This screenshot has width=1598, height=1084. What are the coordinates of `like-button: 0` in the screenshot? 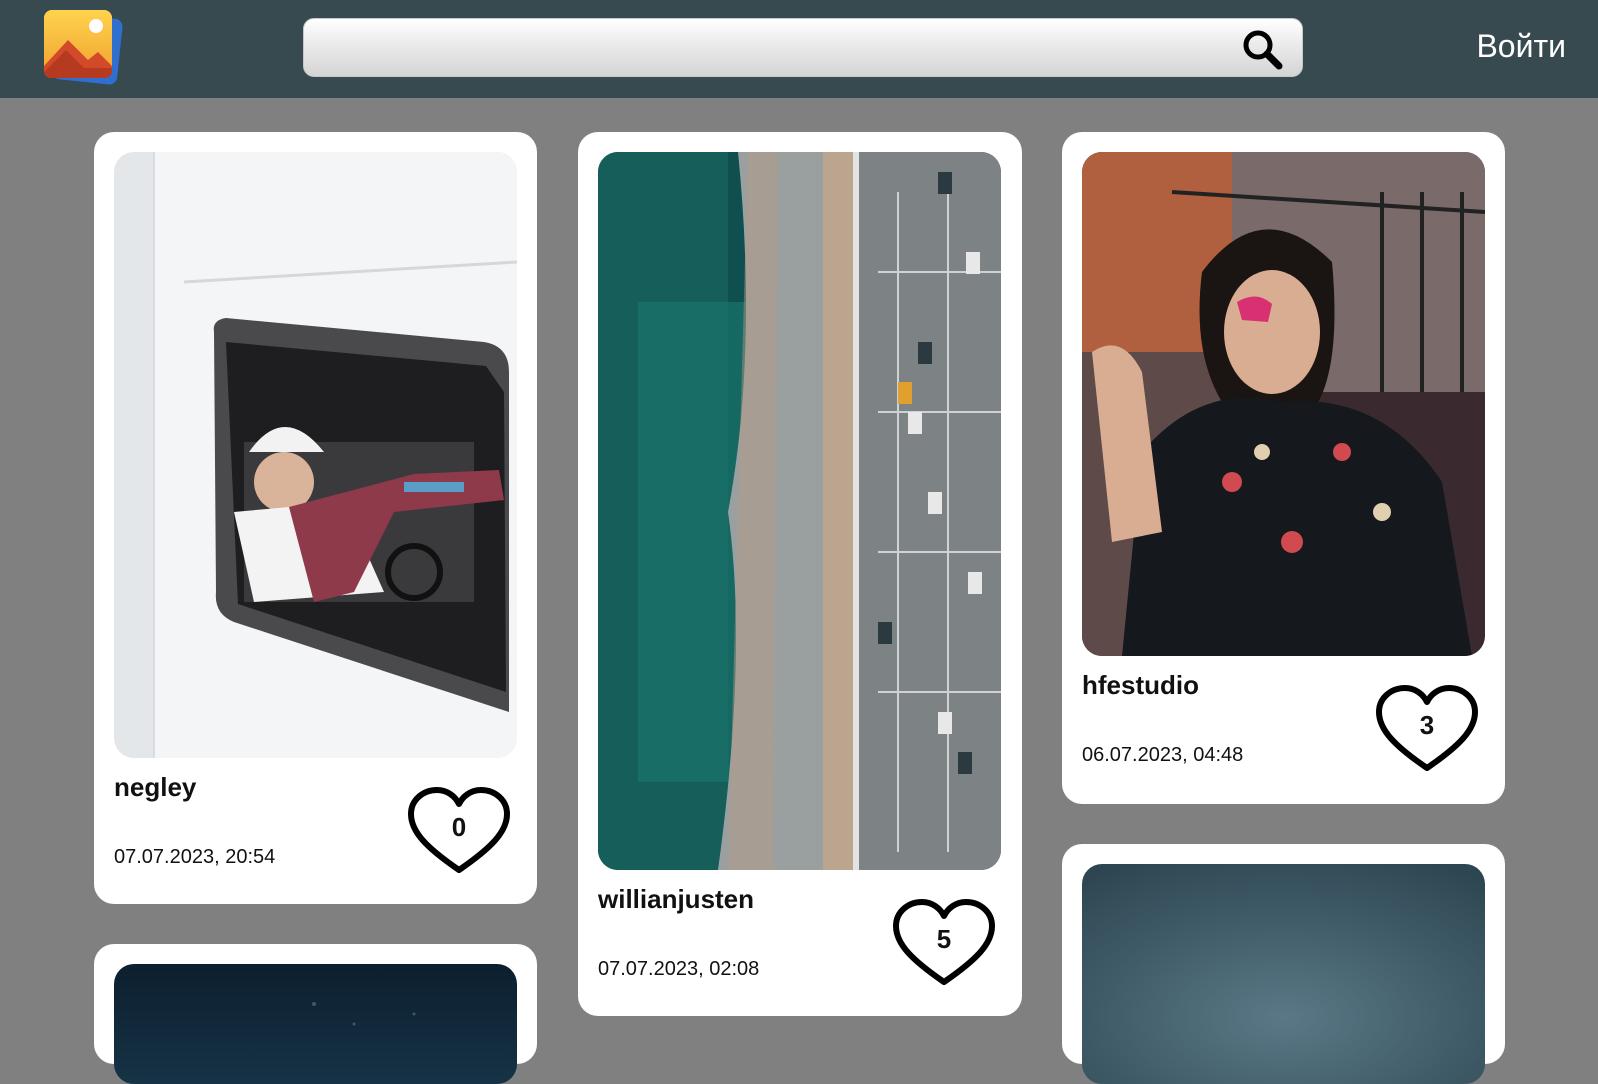 It's located at (459, 830).